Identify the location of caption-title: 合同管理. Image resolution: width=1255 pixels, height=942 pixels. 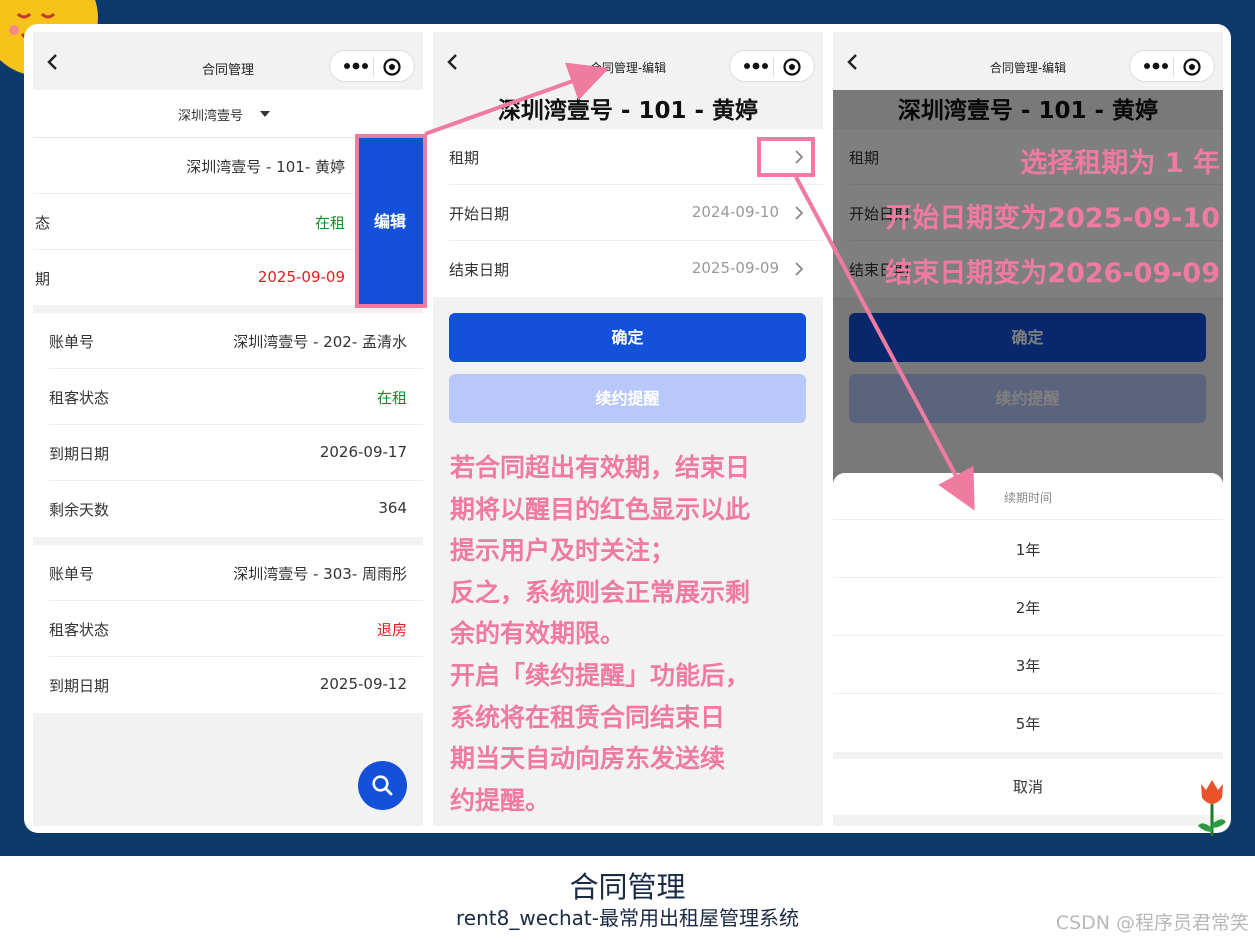
(627, 887).